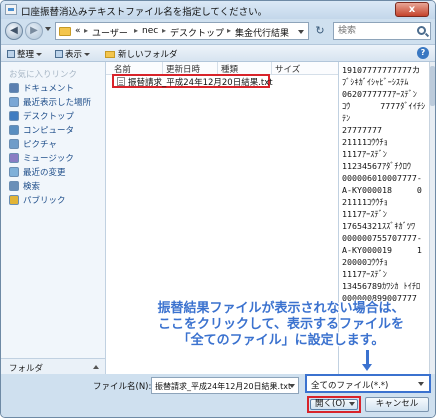 This screenshot has height=418, width=436. What do you see at coordinates (423, 53) in the screenshot?
I see `help-button: ?` at bounding box center [423, 53].